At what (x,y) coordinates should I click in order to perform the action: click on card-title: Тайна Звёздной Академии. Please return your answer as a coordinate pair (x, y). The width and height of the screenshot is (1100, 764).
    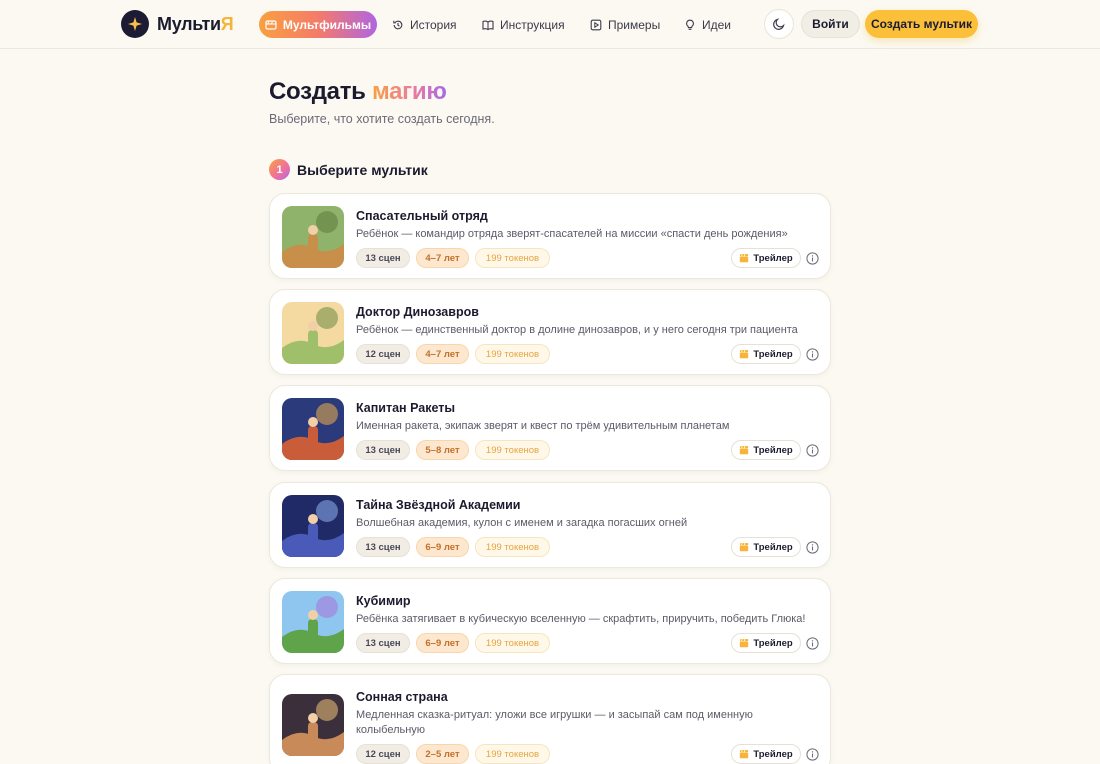
    Looking at the image, I should click on (438, 505).